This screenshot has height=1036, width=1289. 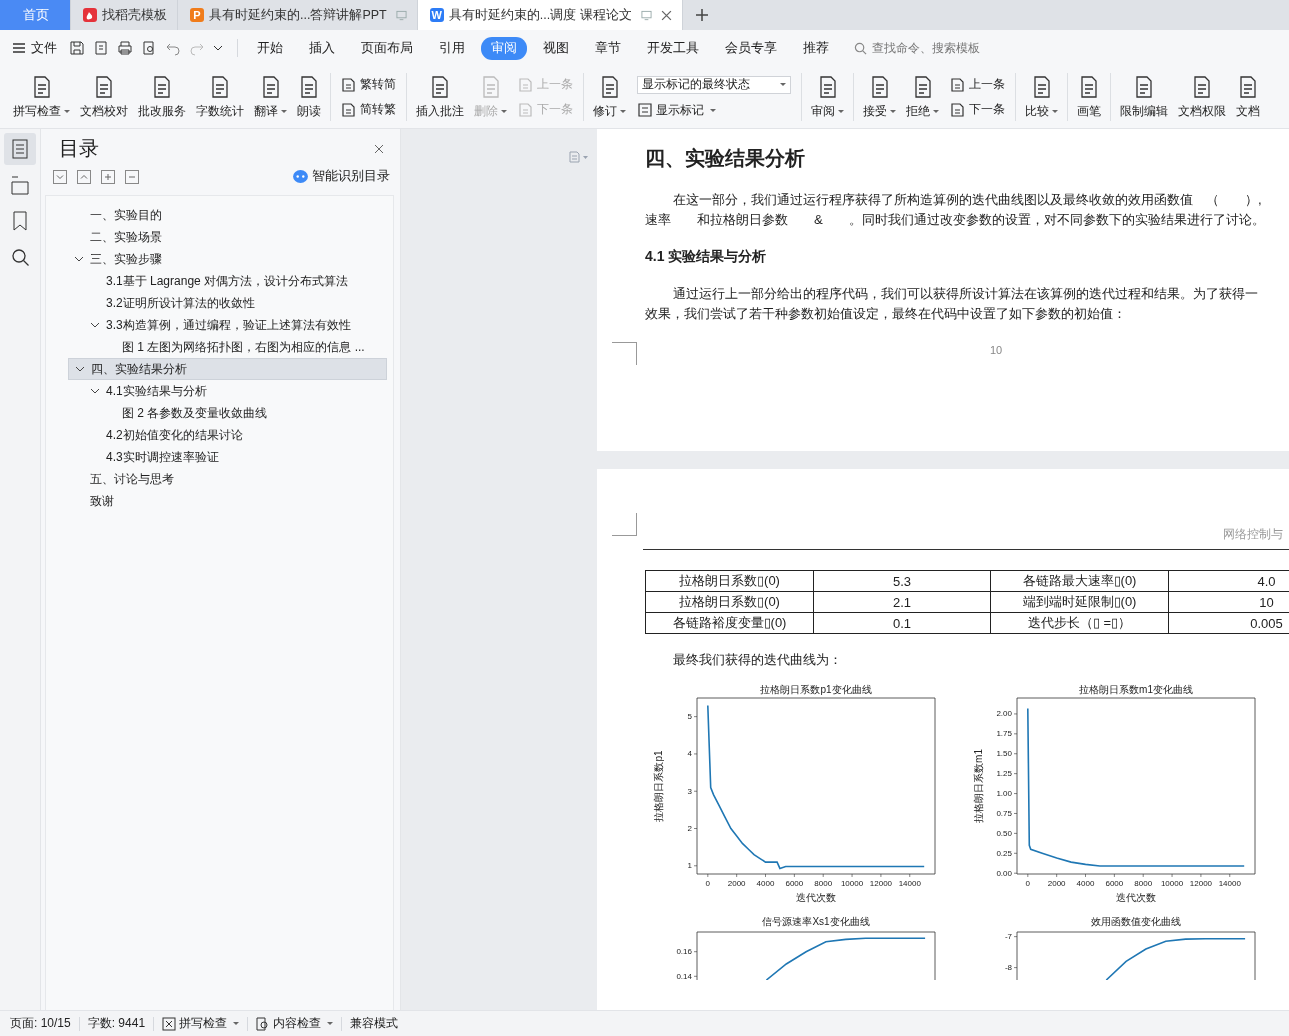 I want to click on markup-dropdown: 显示标记的最终状态, so click(x=714, y=84).